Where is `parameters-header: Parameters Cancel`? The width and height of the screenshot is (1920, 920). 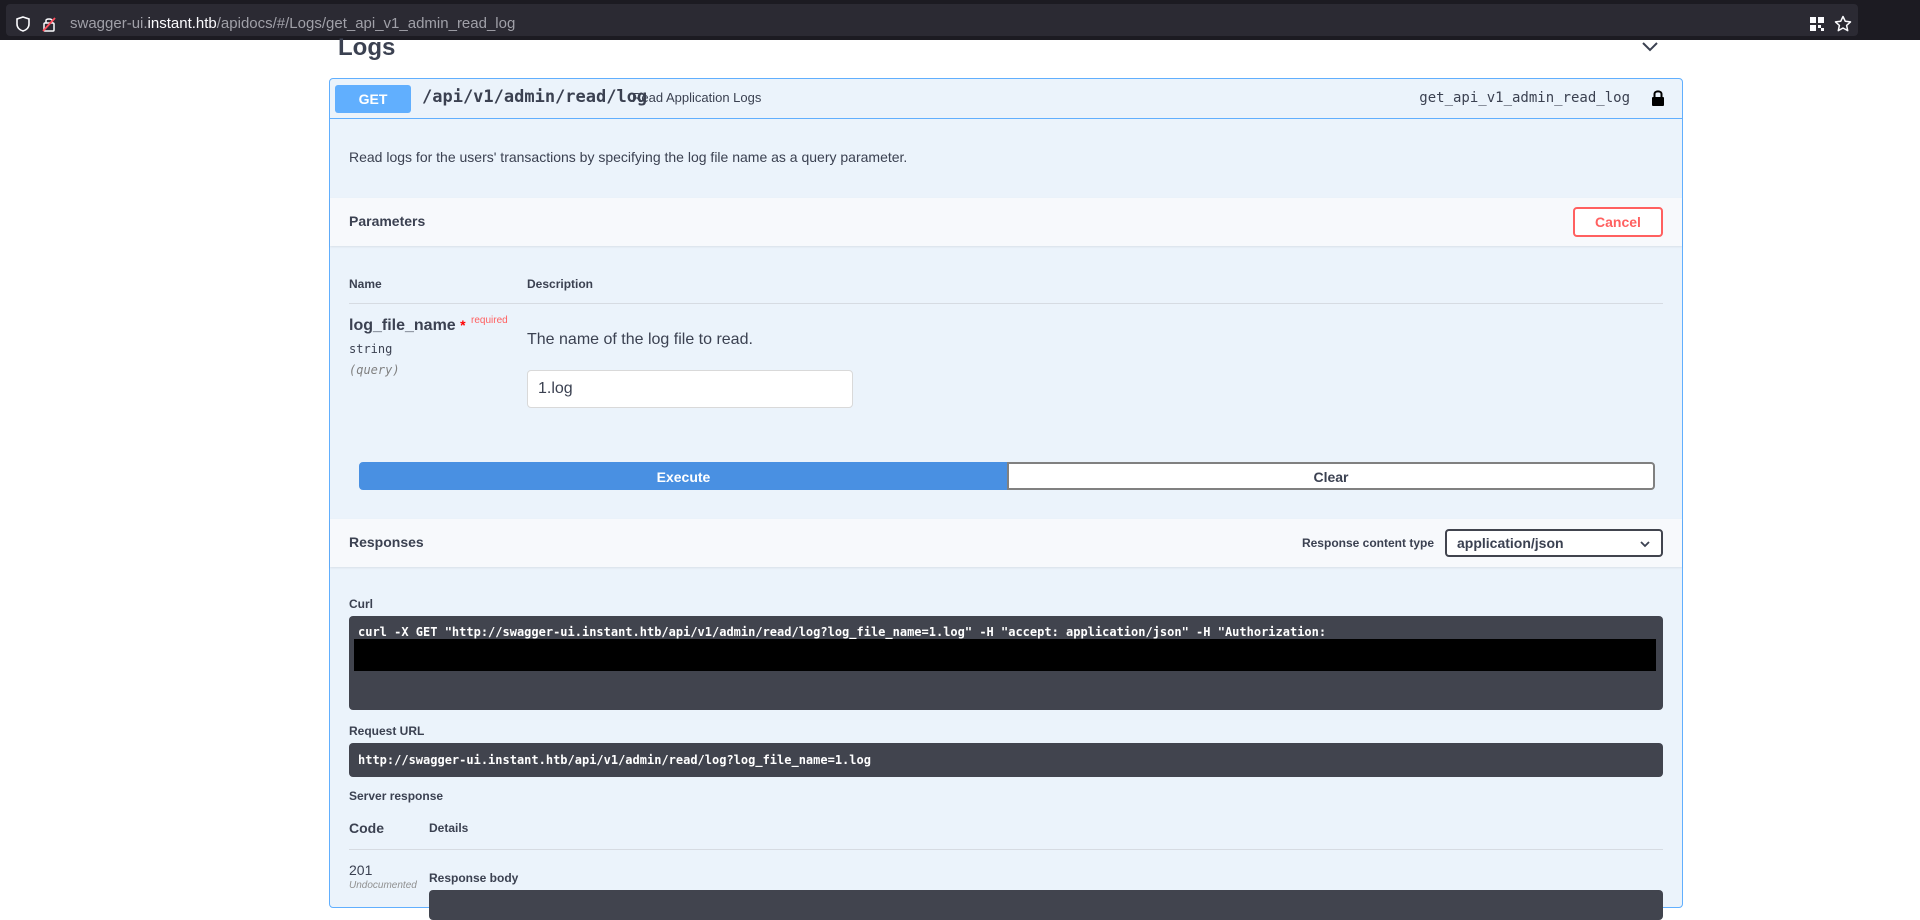
parameters-header: Parameters Cancel is located at coordinates (1006, 222).